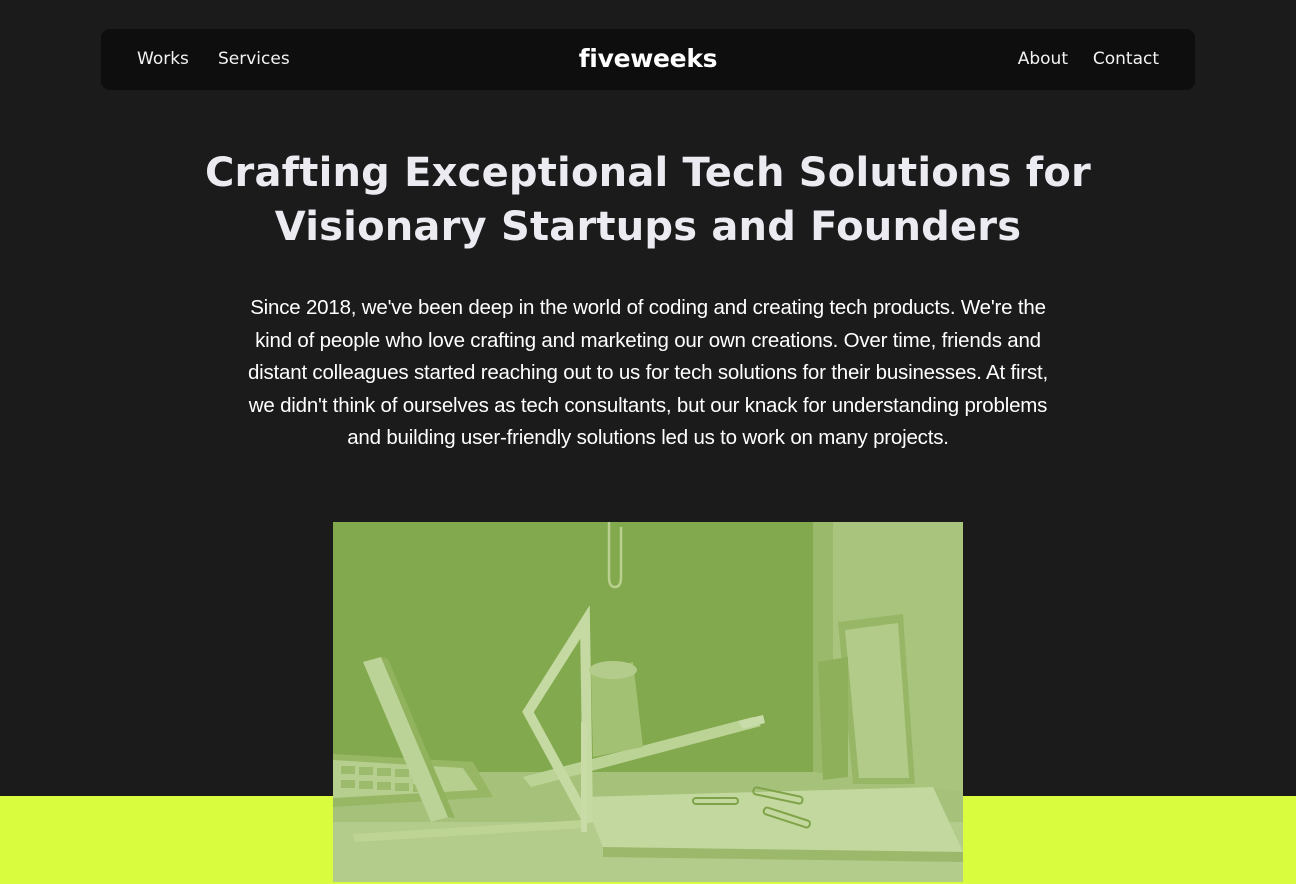 This screenshot has height=884, width=1296. I want to click on nav-contact-link: Contact, so click(1126, 59).